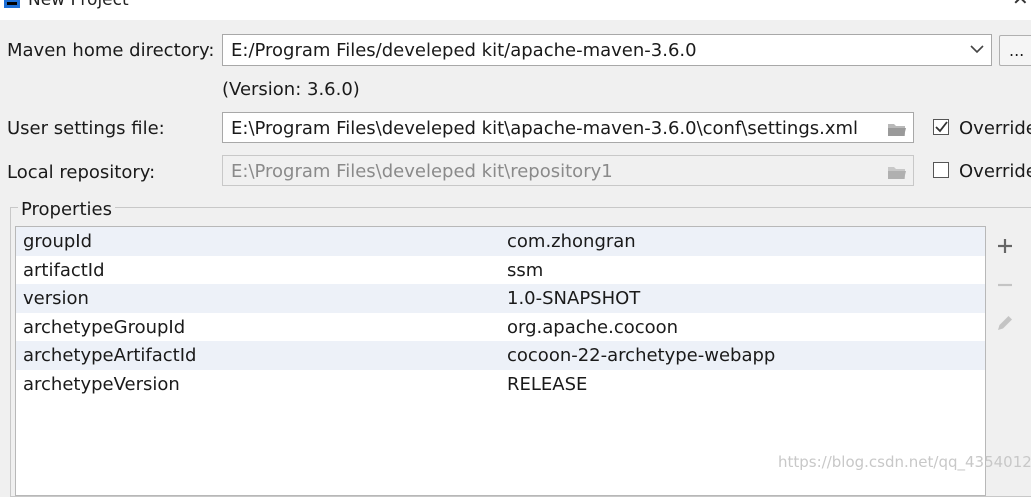  Describe the element at coordinates (641, 355) in the screenshot. I see `property-value: cocoon-22-archetype-webapp` at that location.